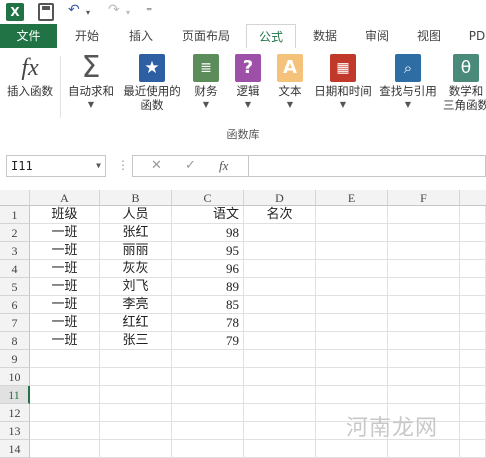  What do you see at coordinates (473, 251) in the screenshot?
I see `cell-g3` at bounding box center [473, 251].